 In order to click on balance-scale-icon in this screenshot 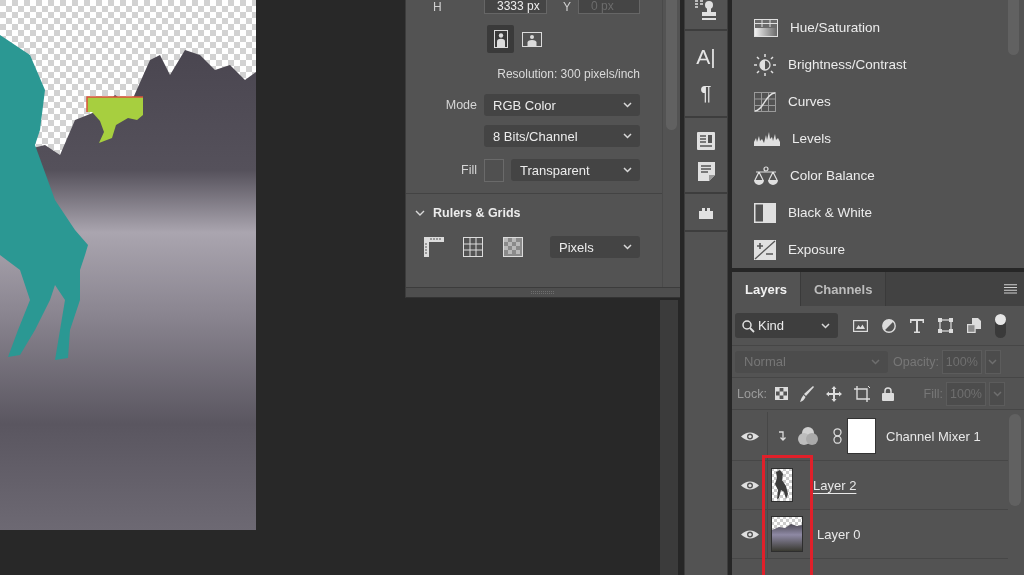, I will do `click(766, 175)`.